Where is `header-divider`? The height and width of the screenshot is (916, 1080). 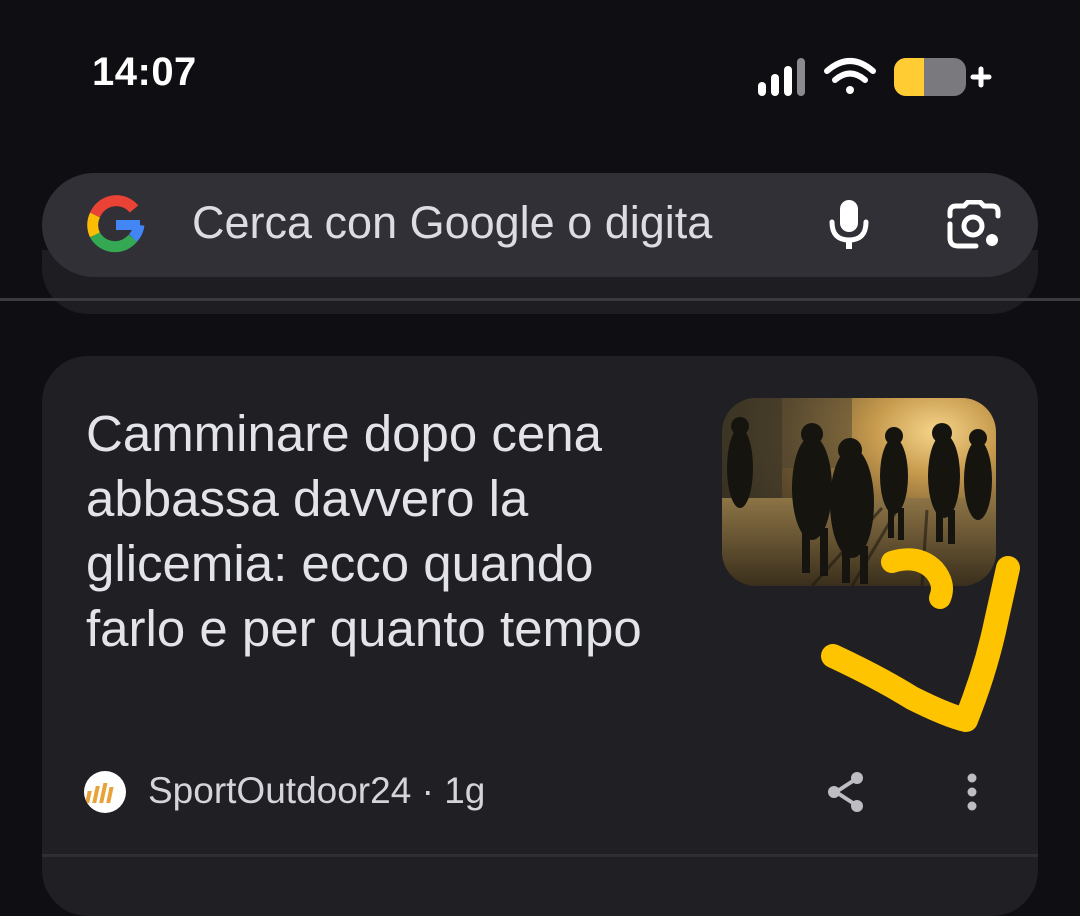
header-divider is located at coordinates (540, 299).